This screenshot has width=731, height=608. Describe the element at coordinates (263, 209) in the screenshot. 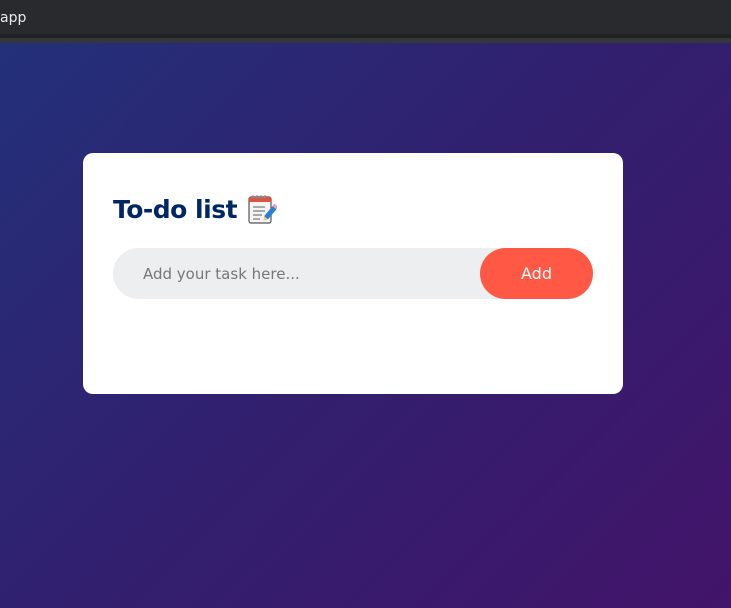

I see `notepad-pencil-icon` at that location.